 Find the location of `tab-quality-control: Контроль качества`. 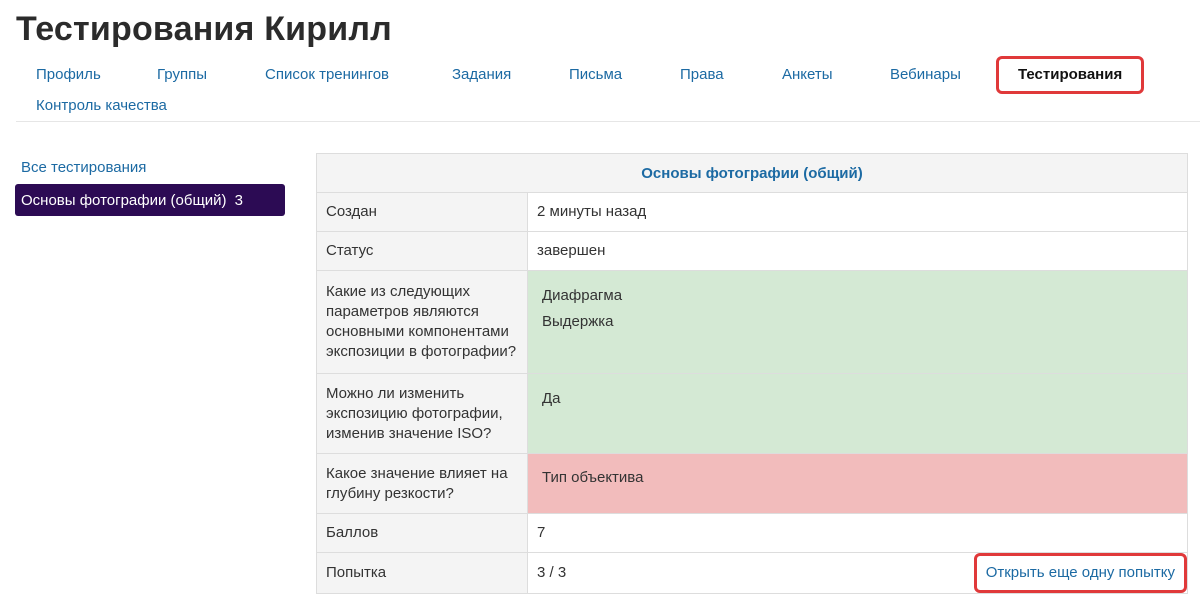

tab-quality-control: Контроль качества is located at coordinates (101, 106).